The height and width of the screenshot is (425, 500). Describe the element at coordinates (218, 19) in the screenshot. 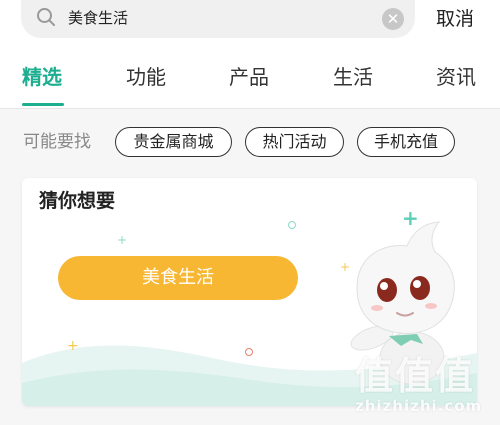

I see `search-input: 美食生活 ✕` at that location.